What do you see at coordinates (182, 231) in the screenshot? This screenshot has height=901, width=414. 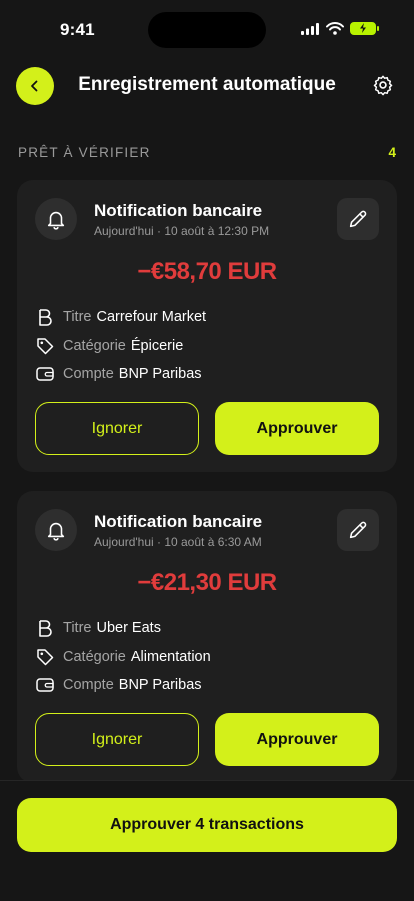 I see `notification-time: Aujourd'hui · 10 août à 12:30 PM` at bounding box center [182, 231].